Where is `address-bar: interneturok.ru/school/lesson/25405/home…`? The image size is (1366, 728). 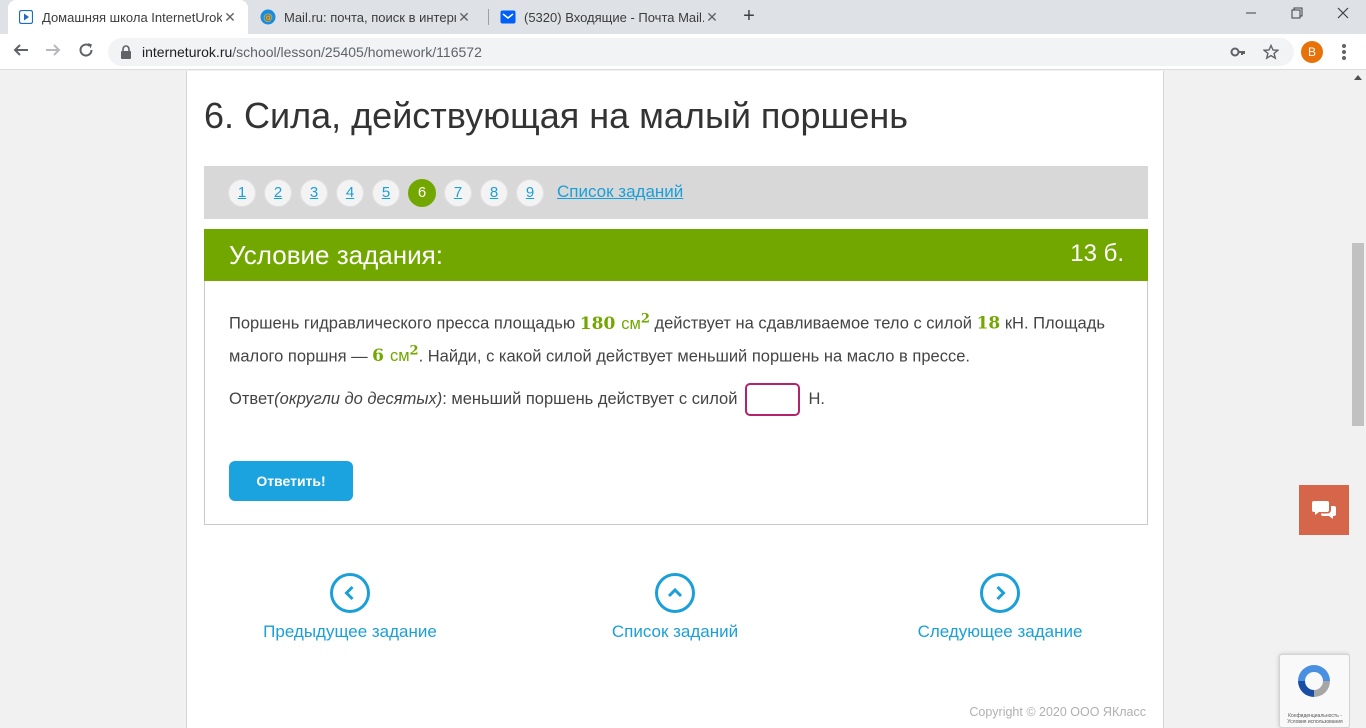
address-bar: interneturok.ru/school/lesson/25405/home… is located at coordinates (701, 52).